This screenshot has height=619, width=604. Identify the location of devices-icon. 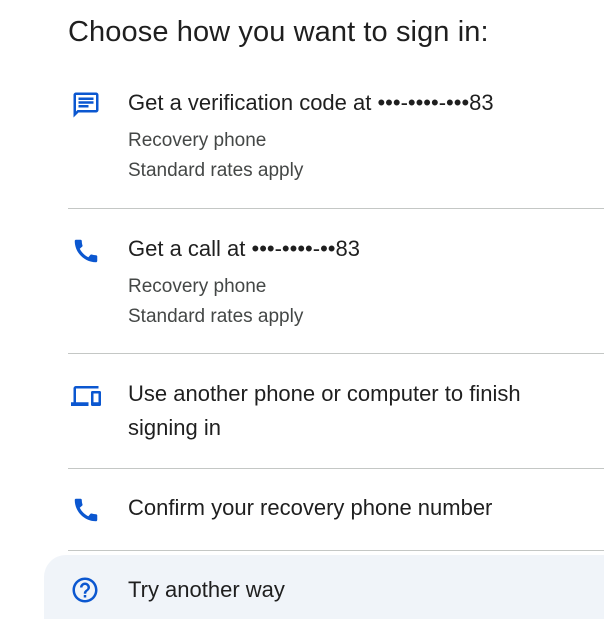
(86, 396).